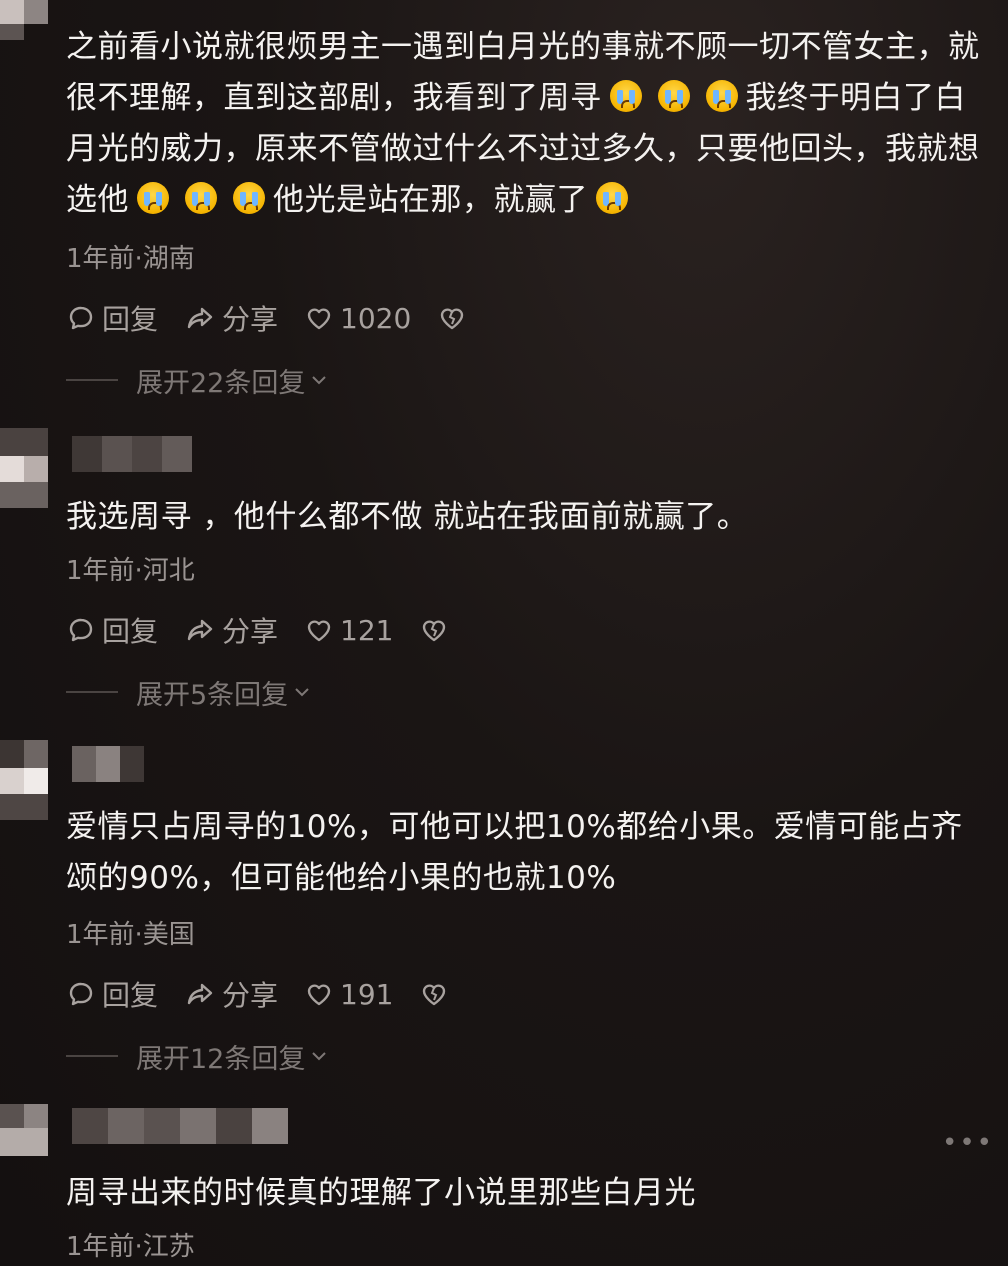 The width and height of the screenshot is (1008, 1266). What do you see at coordinates (367, 994) in the screenshot?
I see `like-count: 191` at bounding box center [367, 994].